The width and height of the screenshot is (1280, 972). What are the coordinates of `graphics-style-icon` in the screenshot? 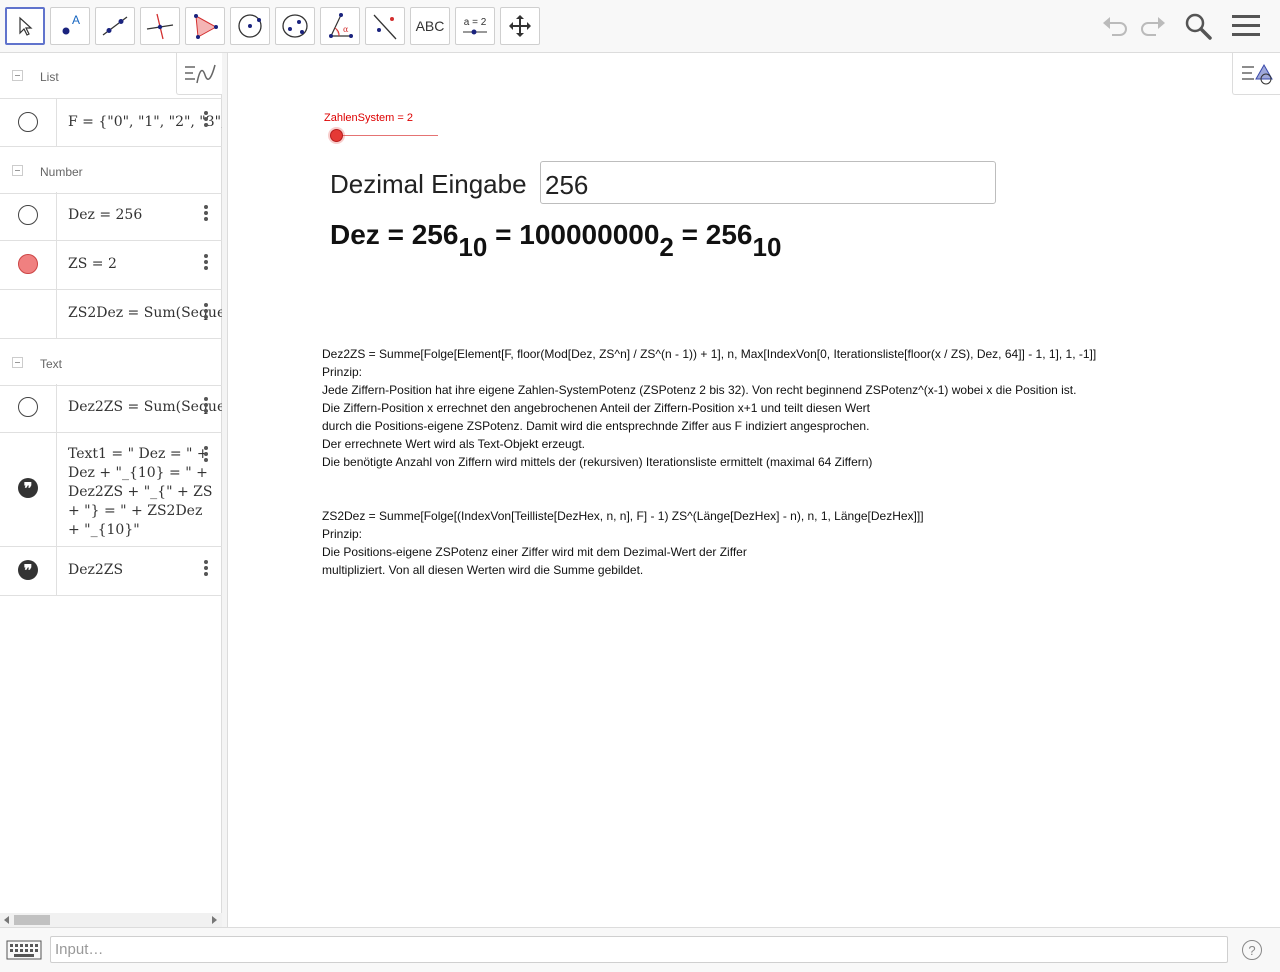 It's located at (1257, 73).